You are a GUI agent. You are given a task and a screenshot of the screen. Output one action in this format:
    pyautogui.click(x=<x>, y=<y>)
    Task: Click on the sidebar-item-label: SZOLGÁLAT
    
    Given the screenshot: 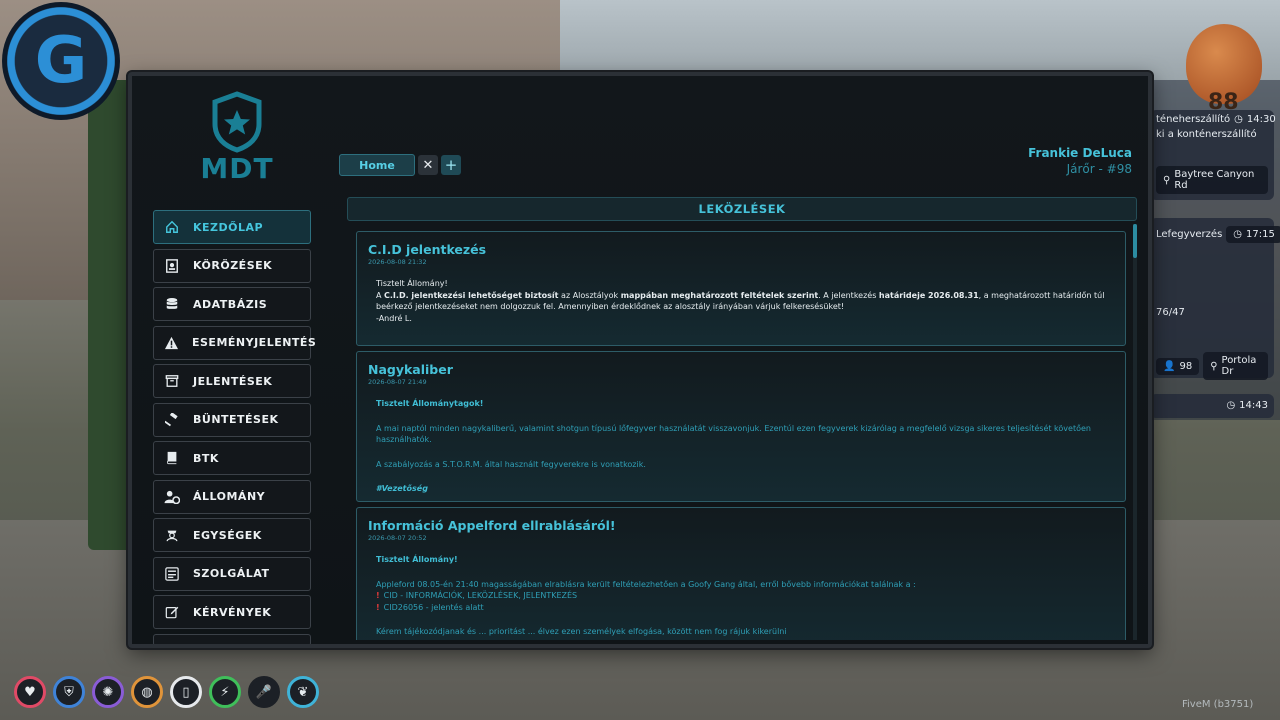 What is the action you would take?
    pyautogui.click(x=231, y=573)
    